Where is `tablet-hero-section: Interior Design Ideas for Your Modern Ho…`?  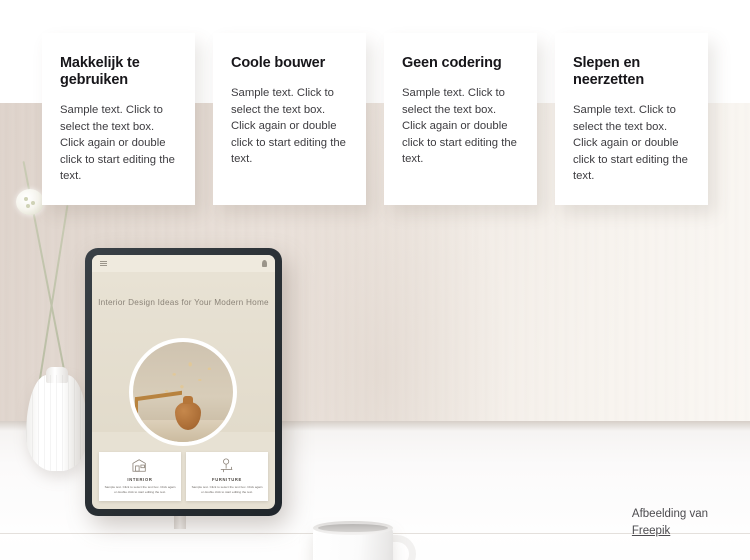
tablet-hero-section: Interior Design Ideas for Your Modern Ho… is located at coordinates (183, 359).